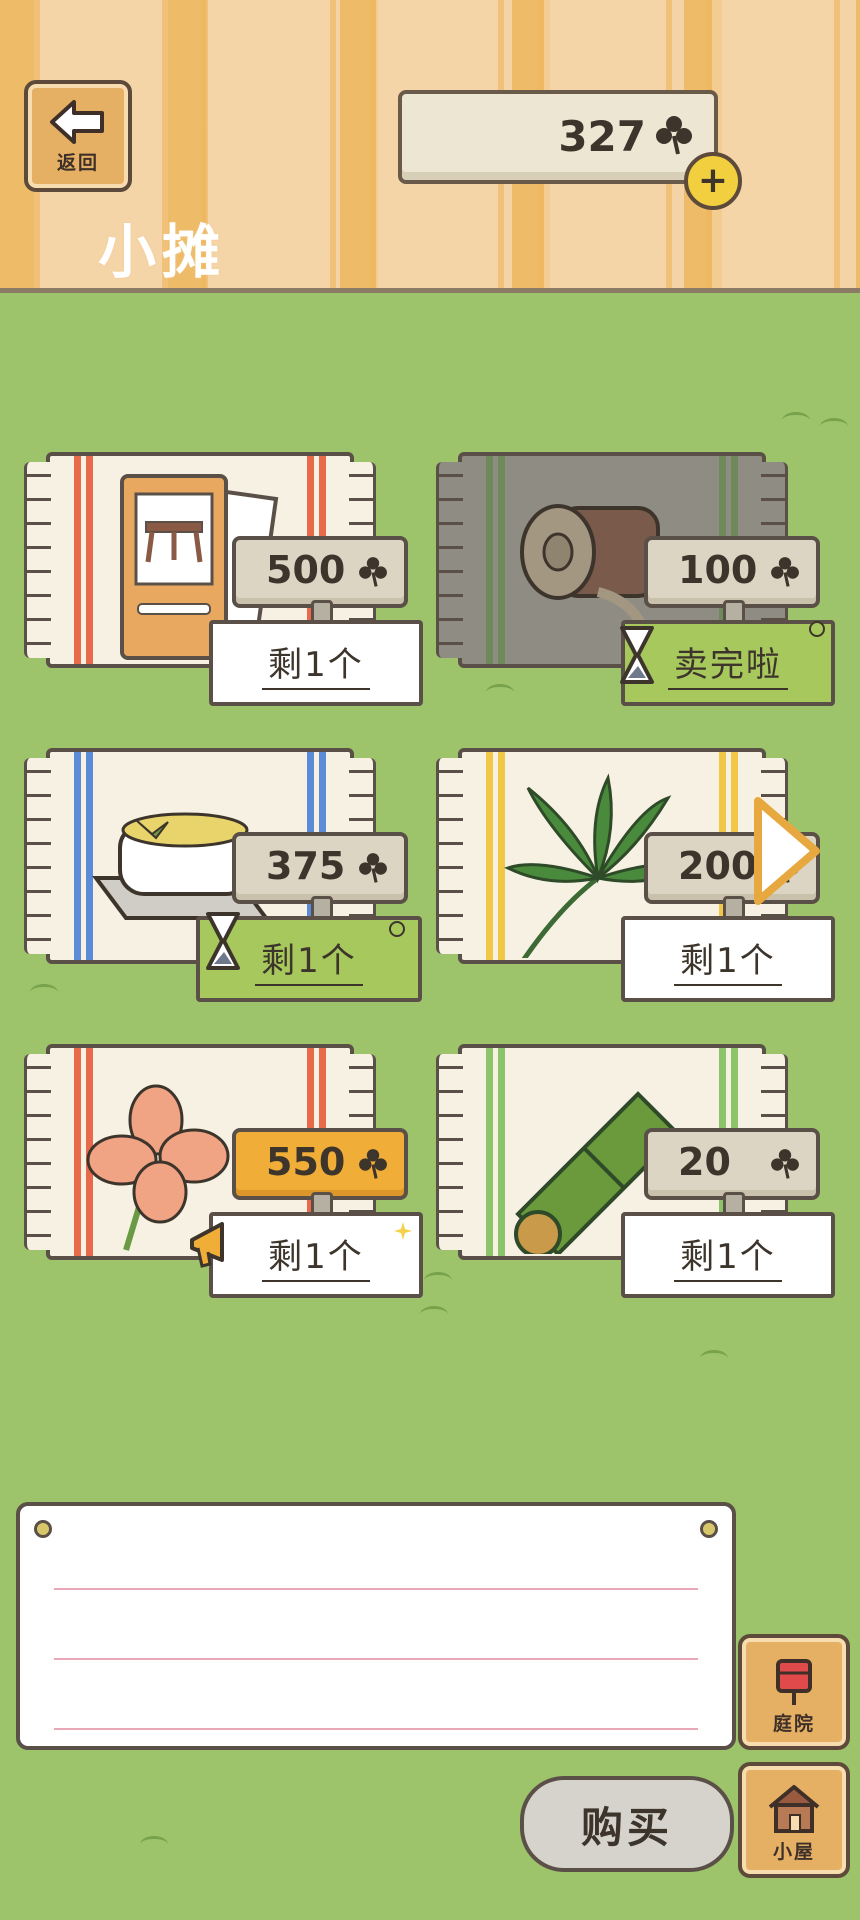  I want to click on price-tag-gold: 550, so click(320, 1164).